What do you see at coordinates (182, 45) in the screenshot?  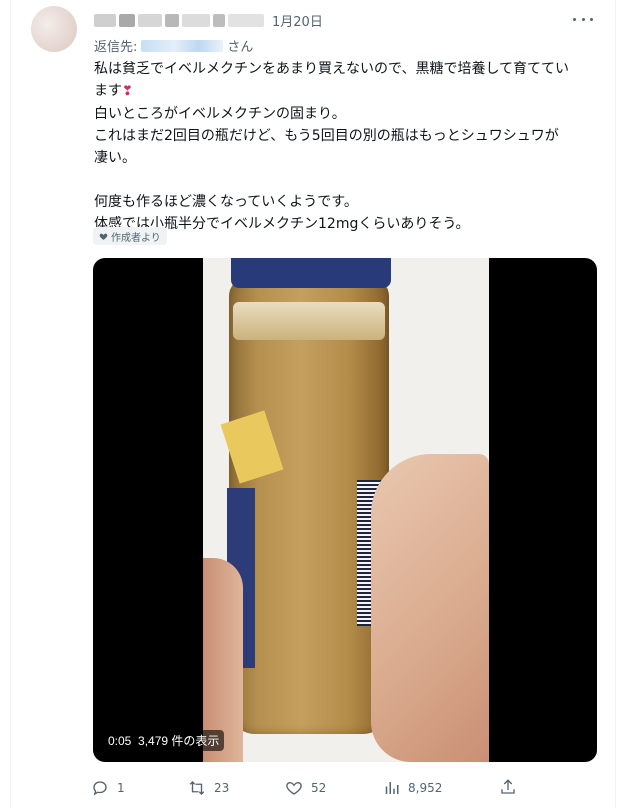 I see `reply-to-handle` at bounding box center [182, 45].